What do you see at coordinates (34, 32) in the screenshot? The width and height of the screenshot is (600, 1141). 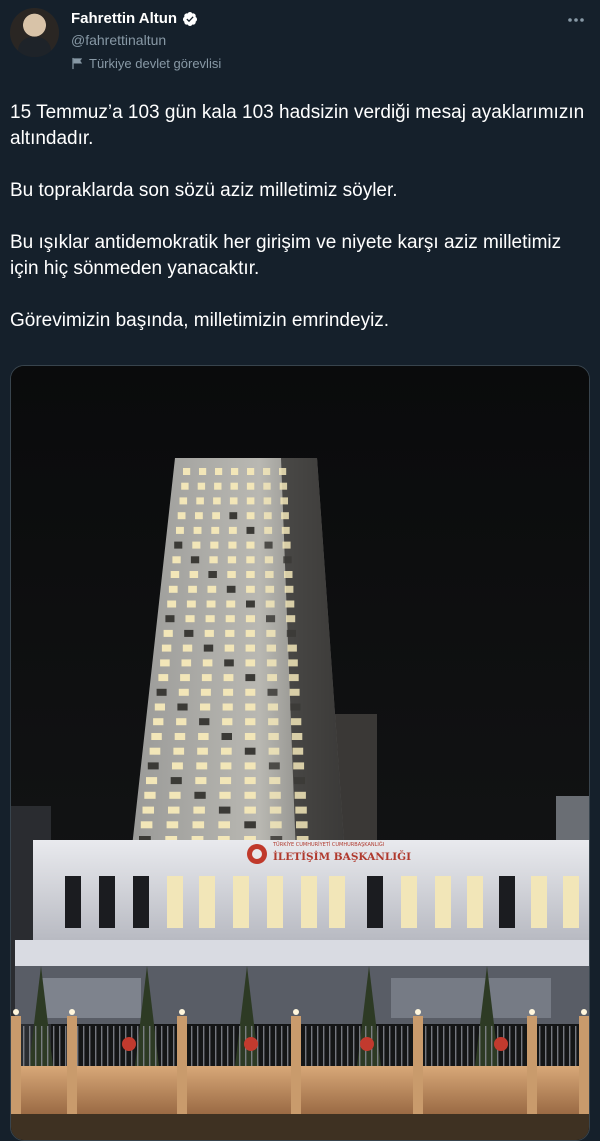 I see `avatar` at bounding box center [34, 32].